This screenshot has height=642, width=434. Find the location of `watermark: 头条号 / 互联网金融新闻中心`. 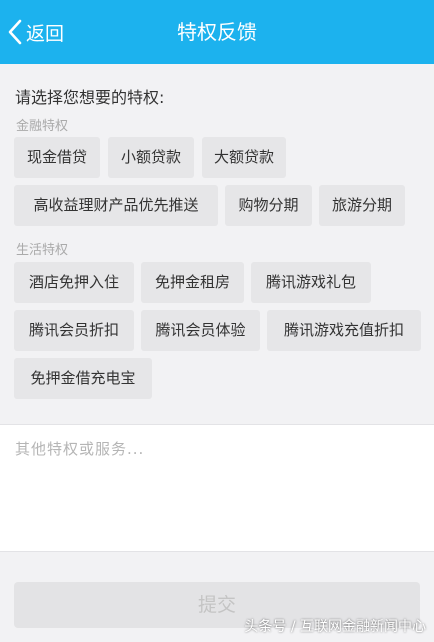

watermark: 头条号 / 互联网金融新闻中心 is located at coordinates (335, 627).